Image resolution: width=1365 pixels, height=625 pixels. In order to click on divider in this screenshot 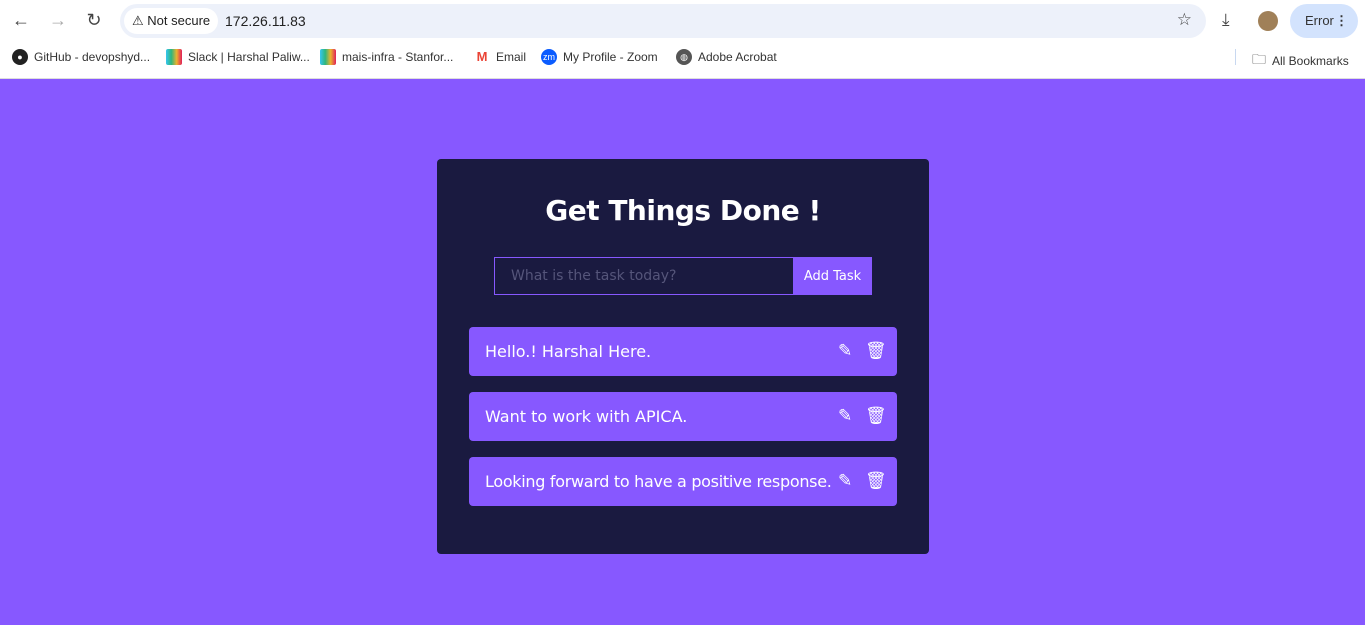, I will do `click(1235, 57)`.